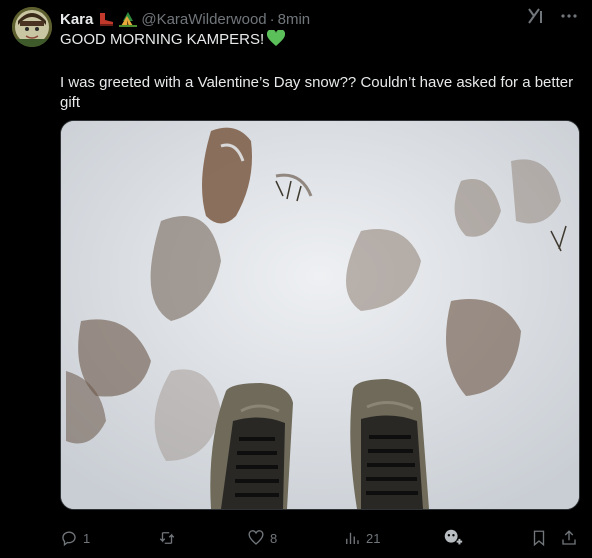  I want to click on tweet-line-1-text: GOOD MORNING KAMPERS!, so click(162, 39).